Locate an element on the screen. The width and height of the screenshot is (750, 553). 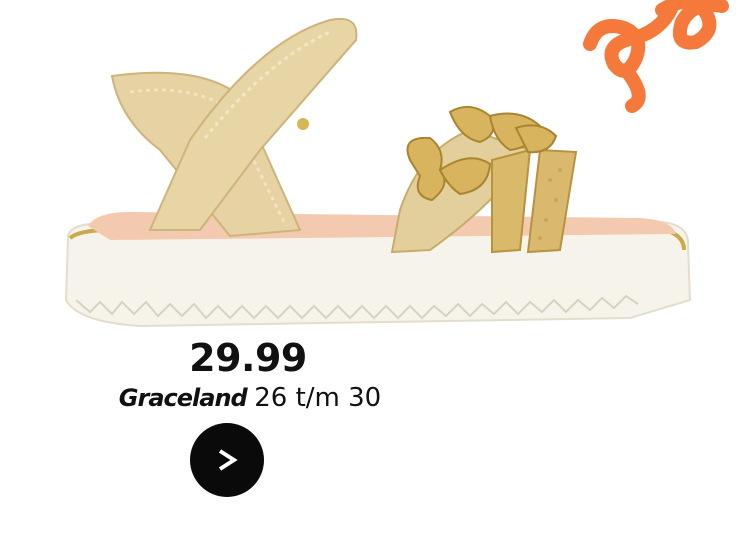
product-price: 29.99 is located at coordinates (250, 358).